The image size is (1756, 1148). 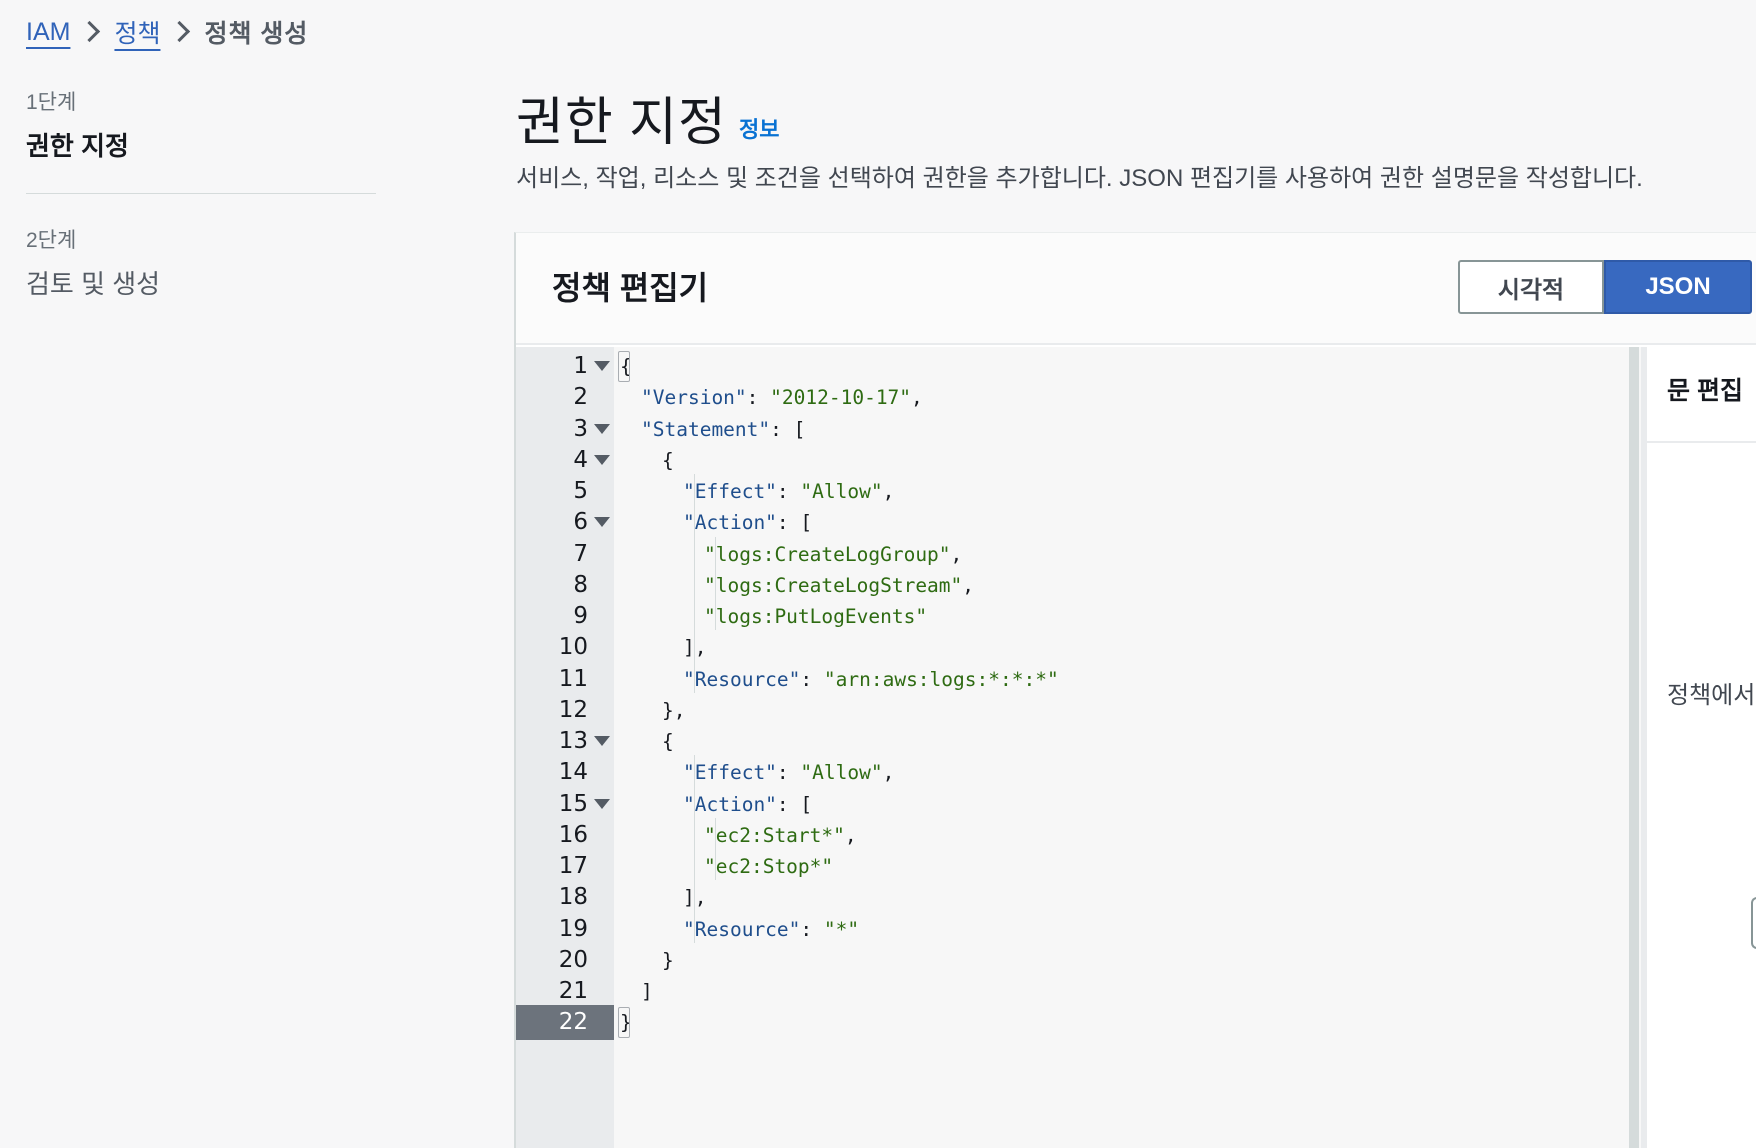 I want to click on line-number: 14, so click(x=573, y=772).